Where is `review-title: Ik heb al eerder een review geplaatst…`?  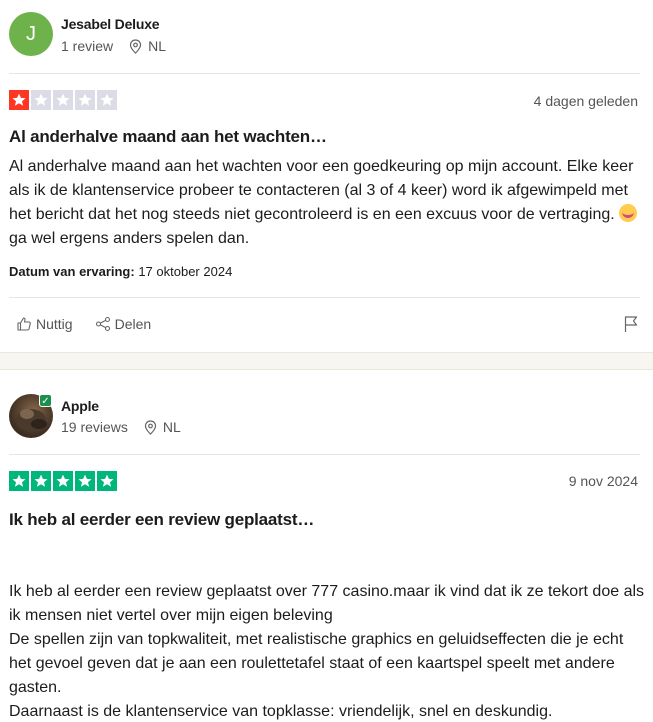
review-title: Ik heb al eerder een review geplaatst… is located at coordinates (161, 520).